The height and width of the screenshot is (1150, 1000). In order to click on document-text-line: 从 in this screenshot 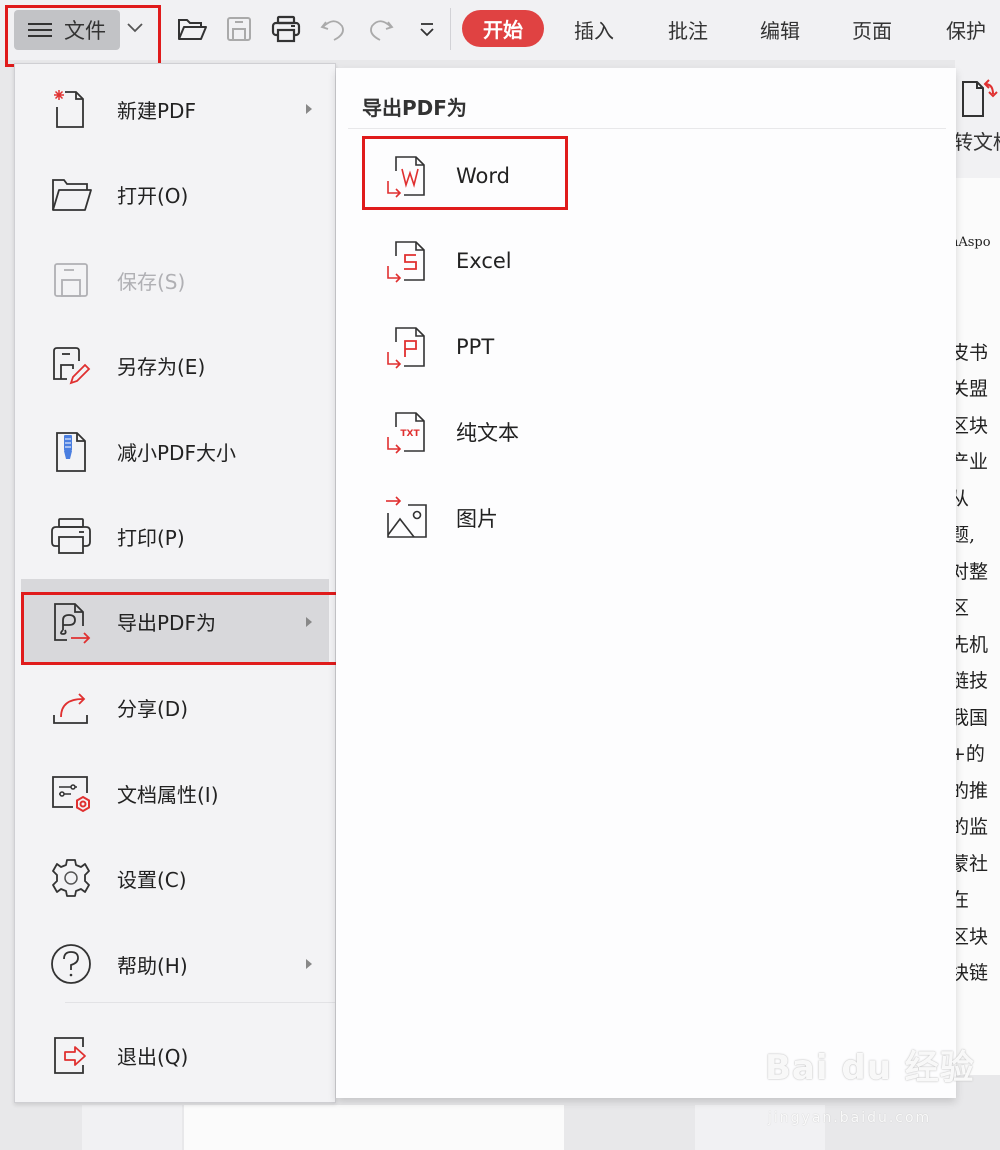, I will do `click(960, 498)`.